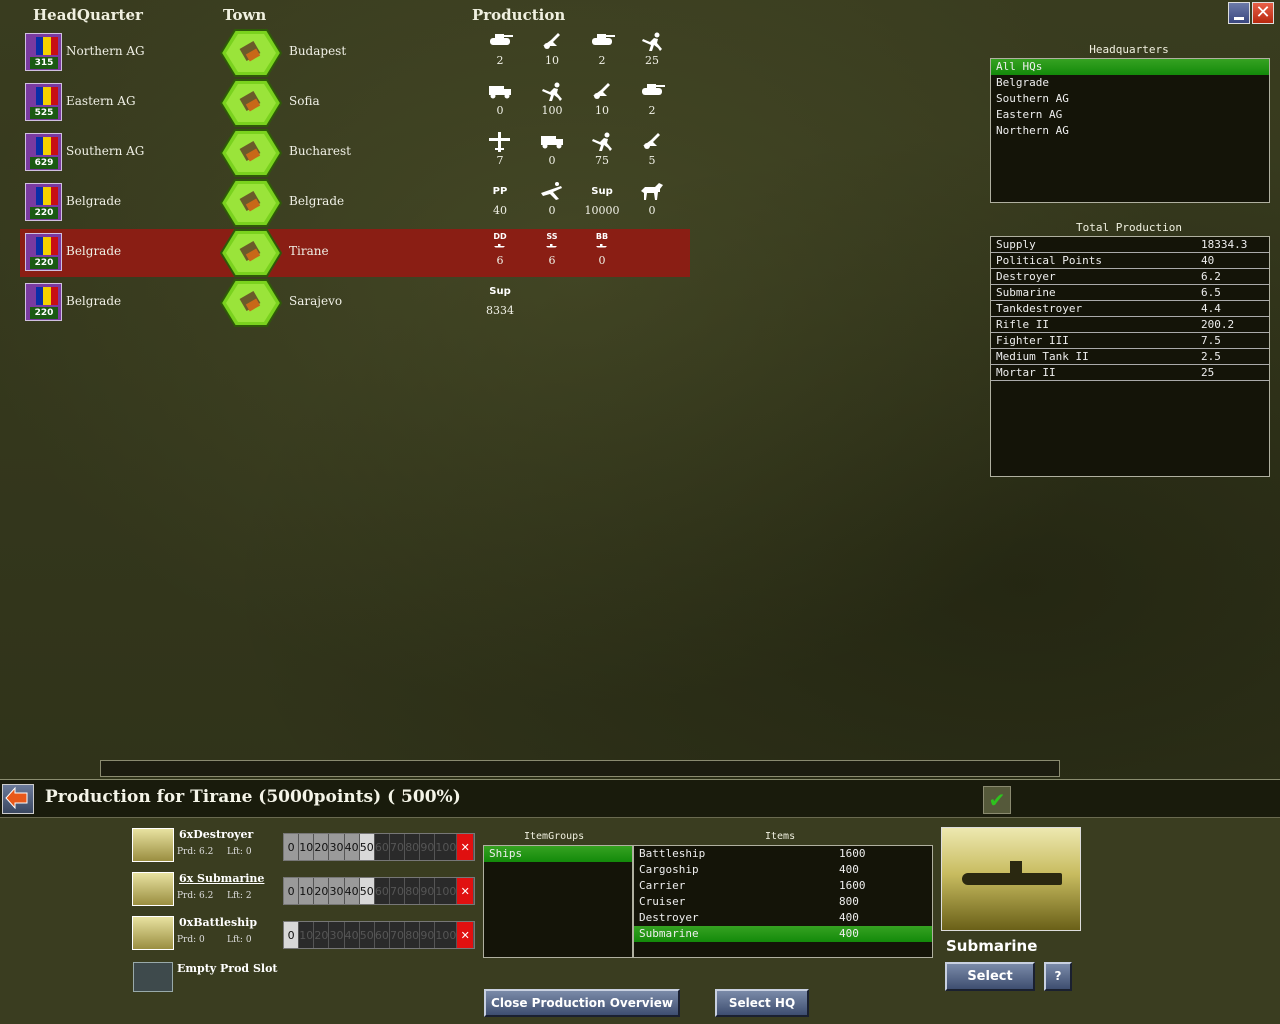 This screenshot has width=1280, height=1024. What do you see at coordinates (1130, 83) in the screenshot?
I see `headquarters-list-item: Belgrade` at bounding box center [1130, 83].